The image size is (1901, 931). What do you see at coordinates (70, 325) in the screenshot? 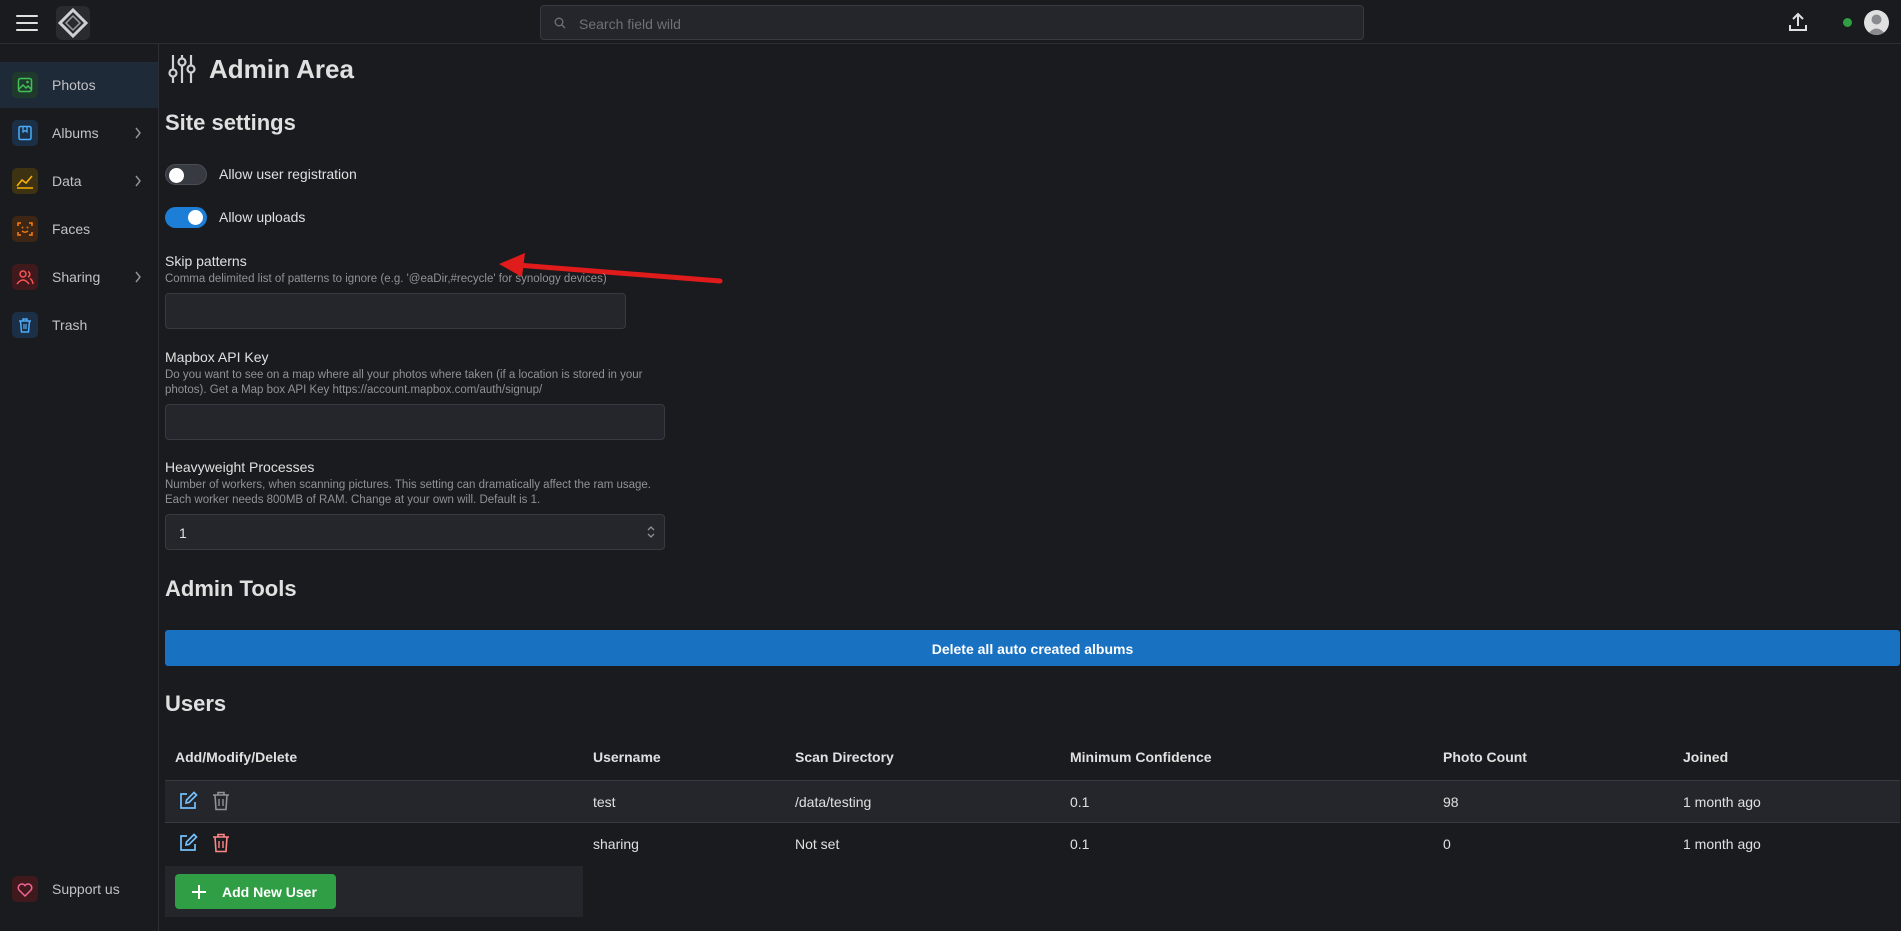
I see `sidebar-item-label: Trash` at bounding box center [70, 325].